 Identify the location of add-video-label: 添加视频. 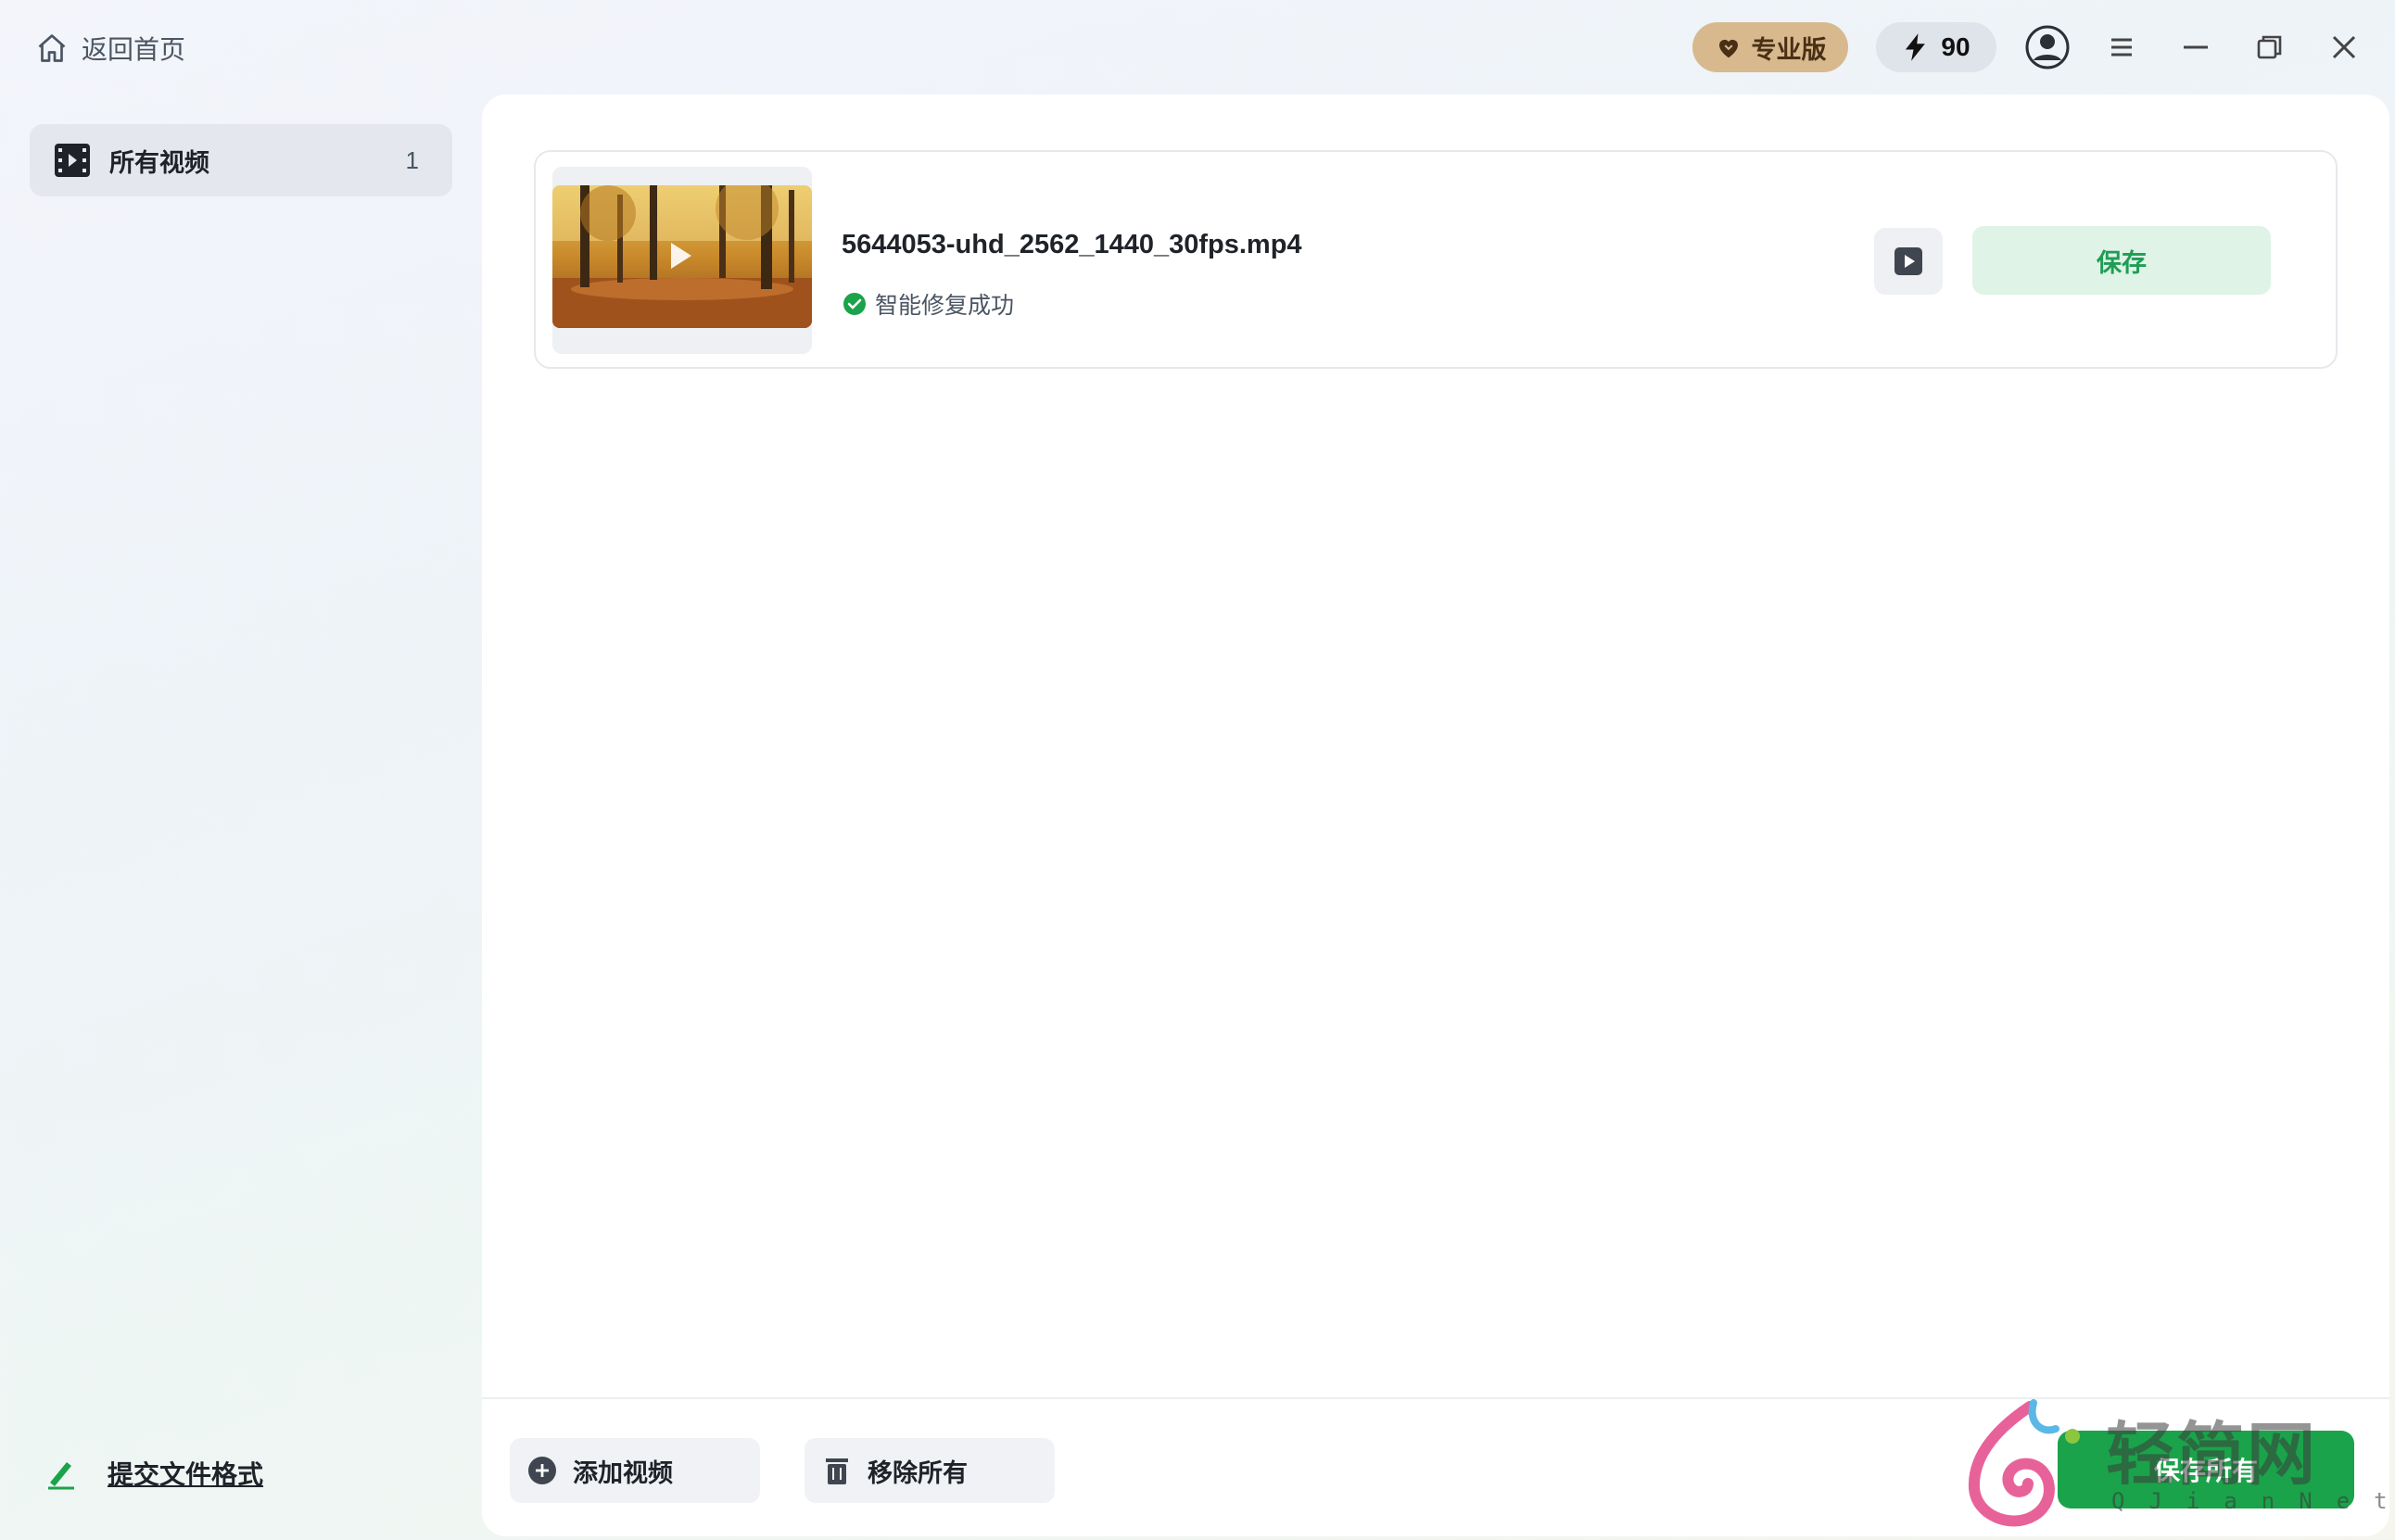
(623, 1473).